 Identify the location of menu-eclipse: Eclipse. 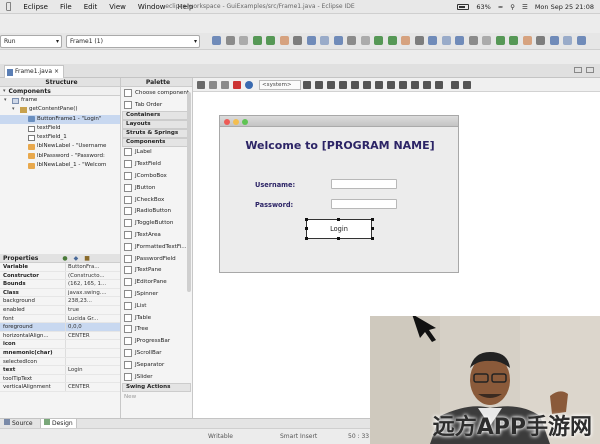
(35, 7).